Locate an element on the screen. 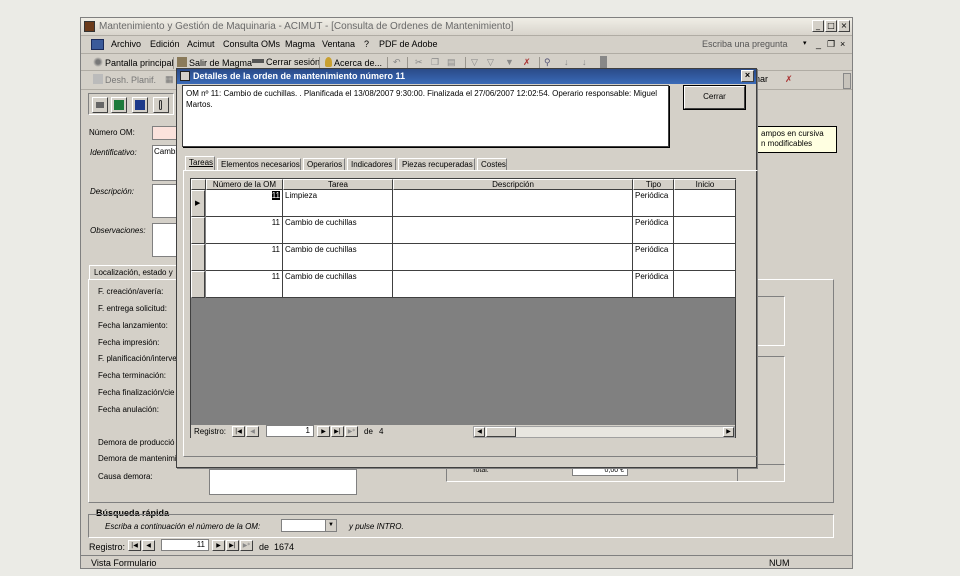 Image resolution: width=960 pixels, height=576 pixels. column-header: Descripción is located at coordinates (513, 184).